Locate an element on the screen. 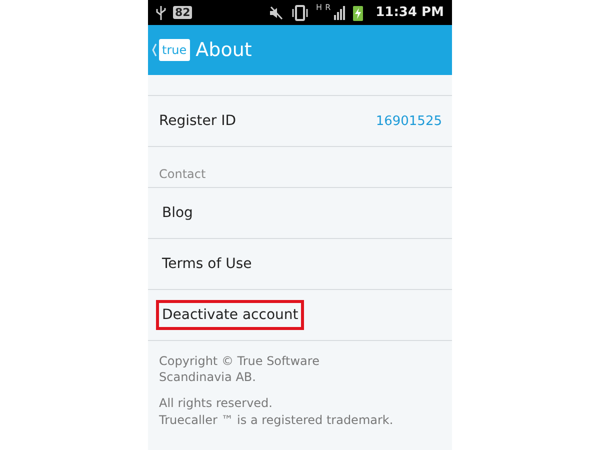 Image resolution: width=600 pixels, height=450 pixels. item-label: Terms of Use is located at coordinates (207, 264).